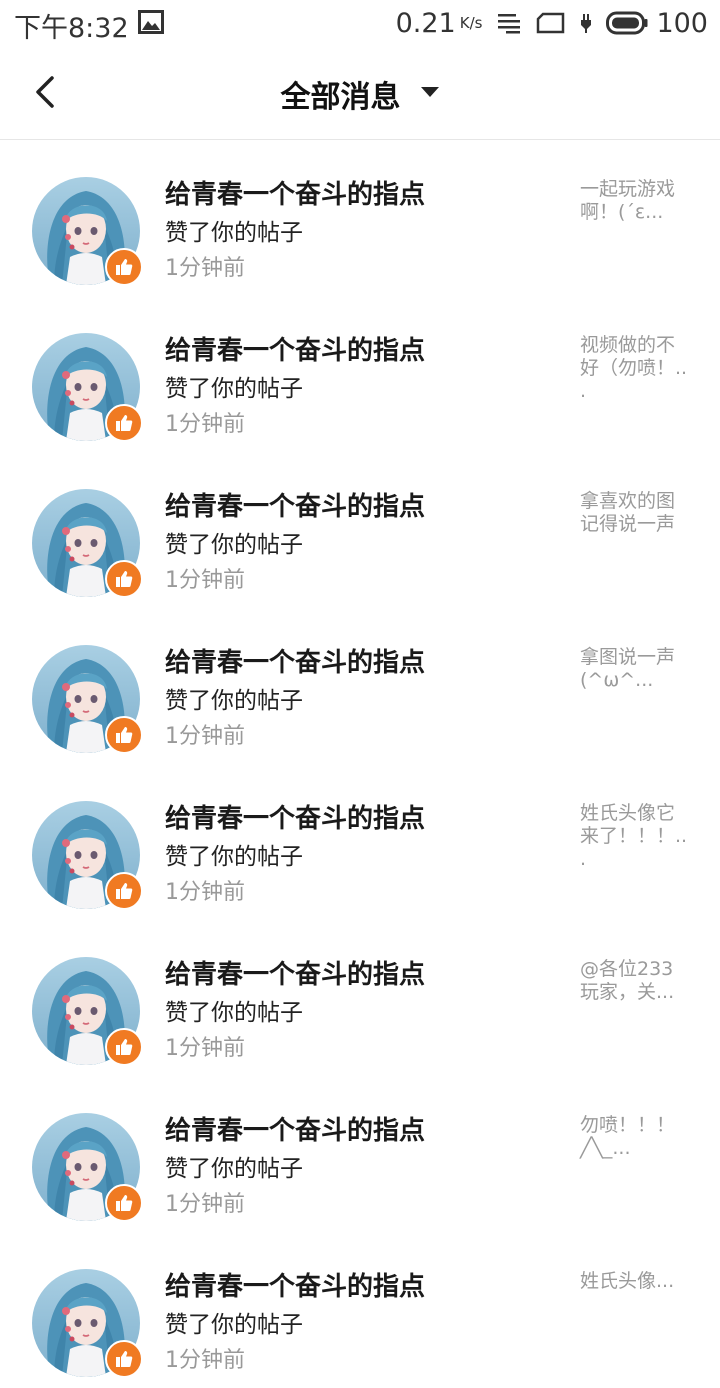  Describe the element at coordinates (151, 24) in the screenshot. I see `image-icon` at that location.